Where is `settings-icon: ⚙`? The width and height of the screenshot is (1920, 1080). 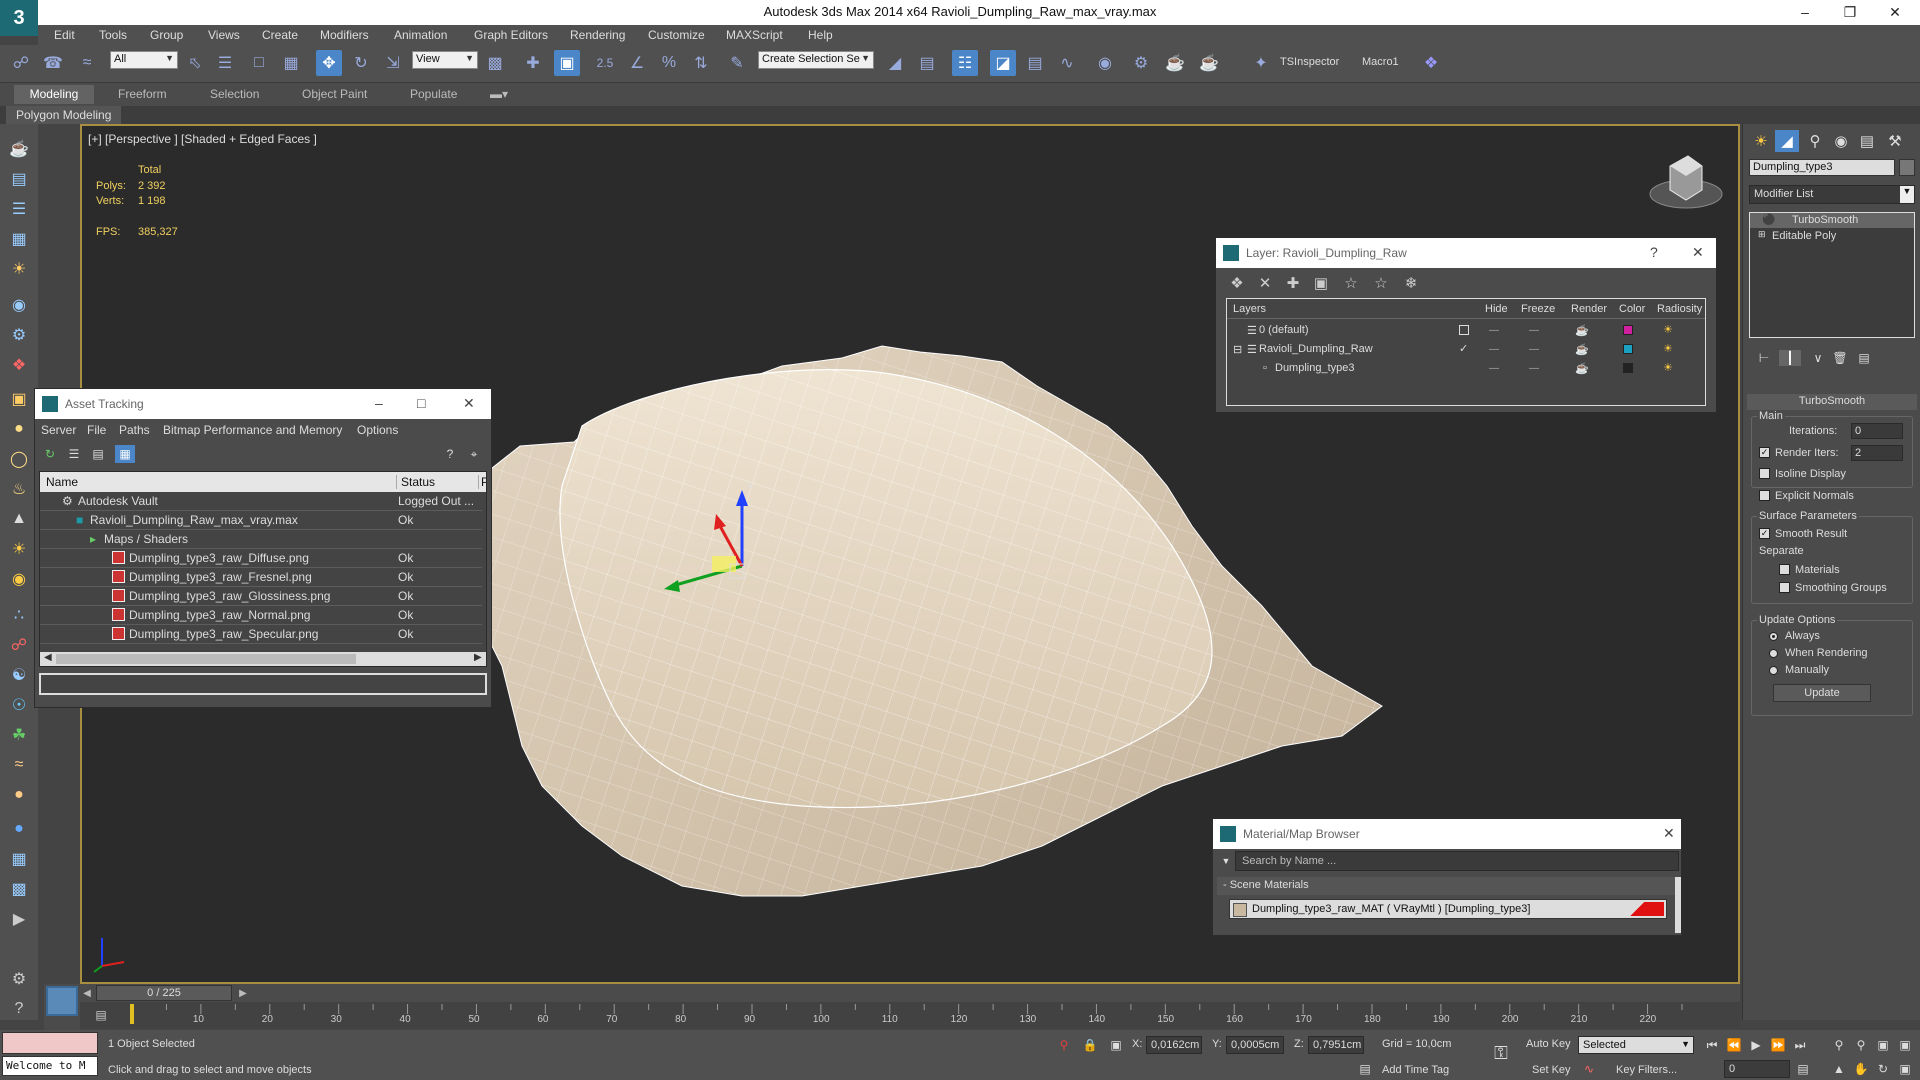 settings-icon: ⚙ is located at coordinates (19, 979).